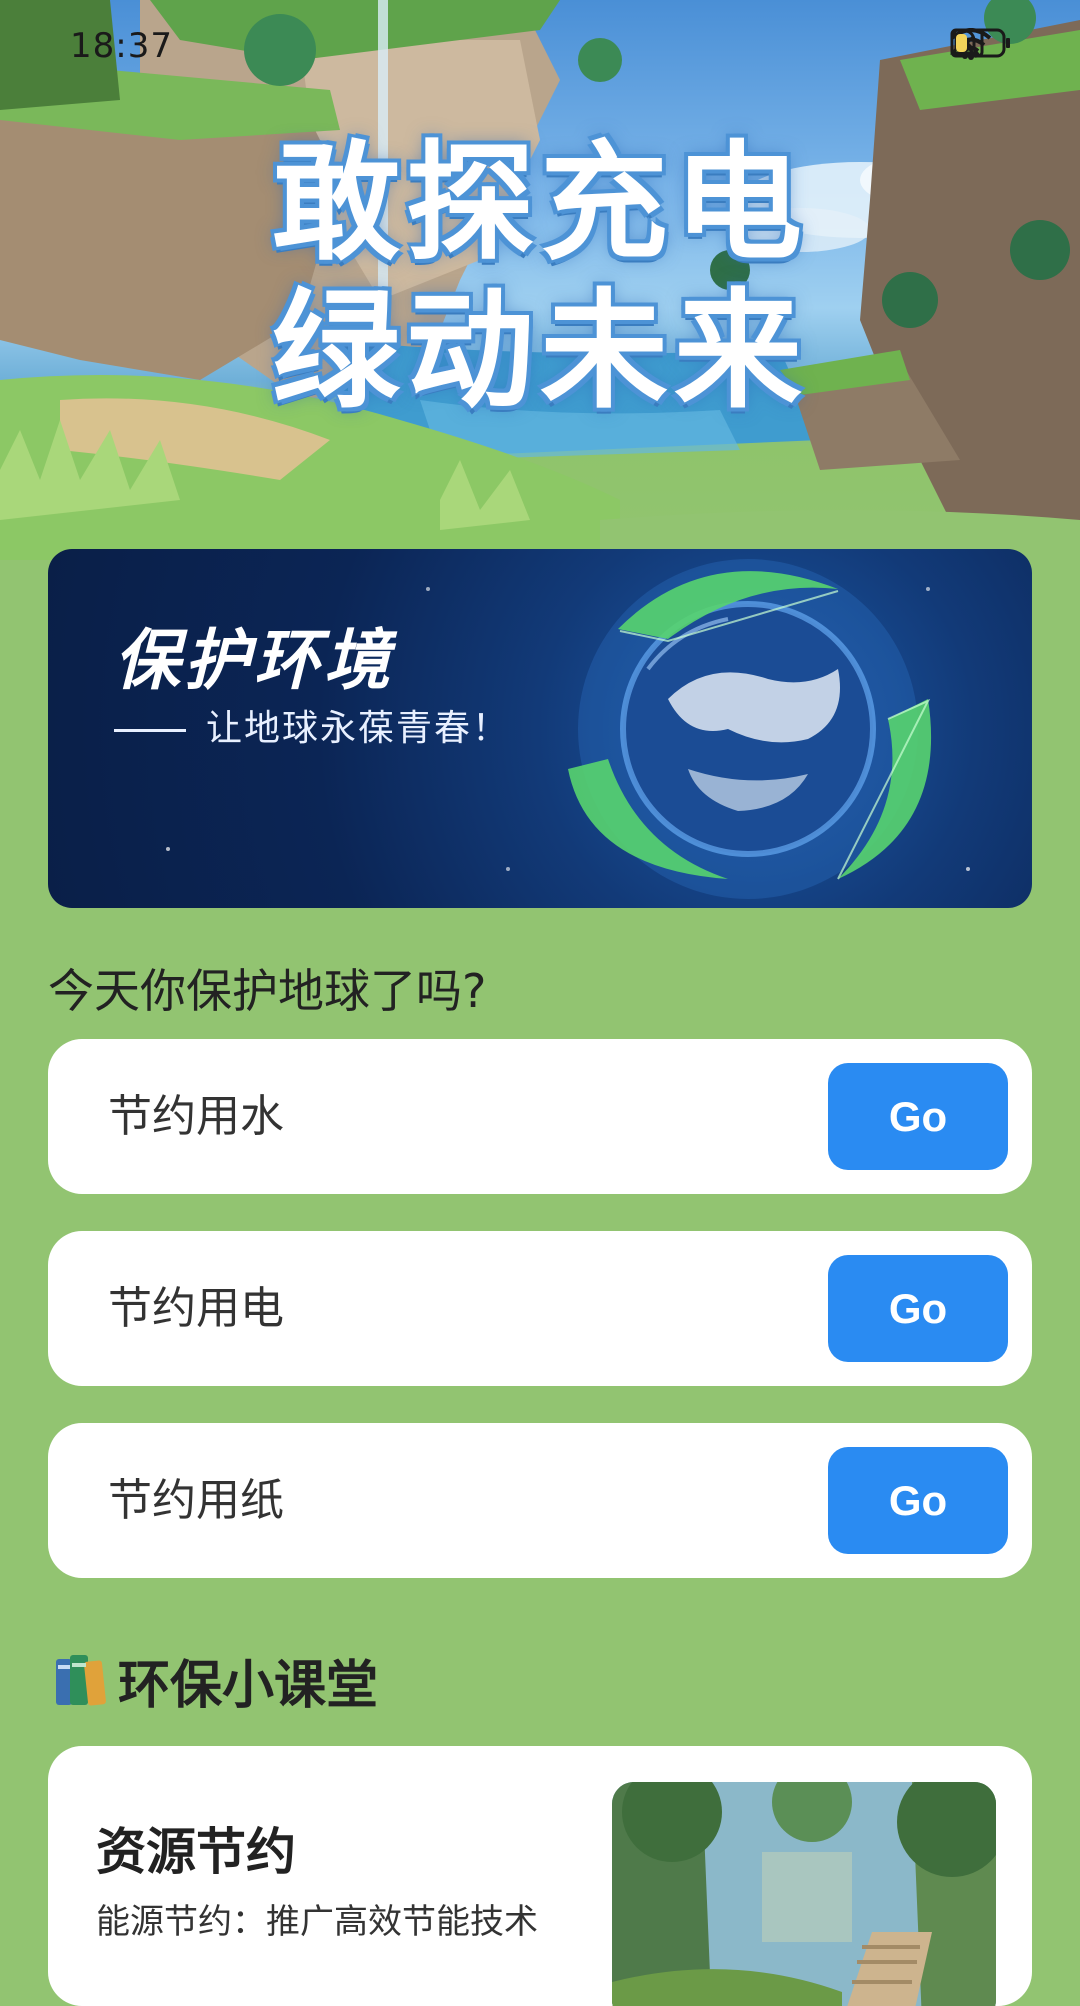 The height and width of the screenshot is (2006, 1080). What do you see at coordinates (540, 1500) in the screenshot?
I see `action-card-save-paper: 节约用纸 Go` at bounding box center [540, 1500].